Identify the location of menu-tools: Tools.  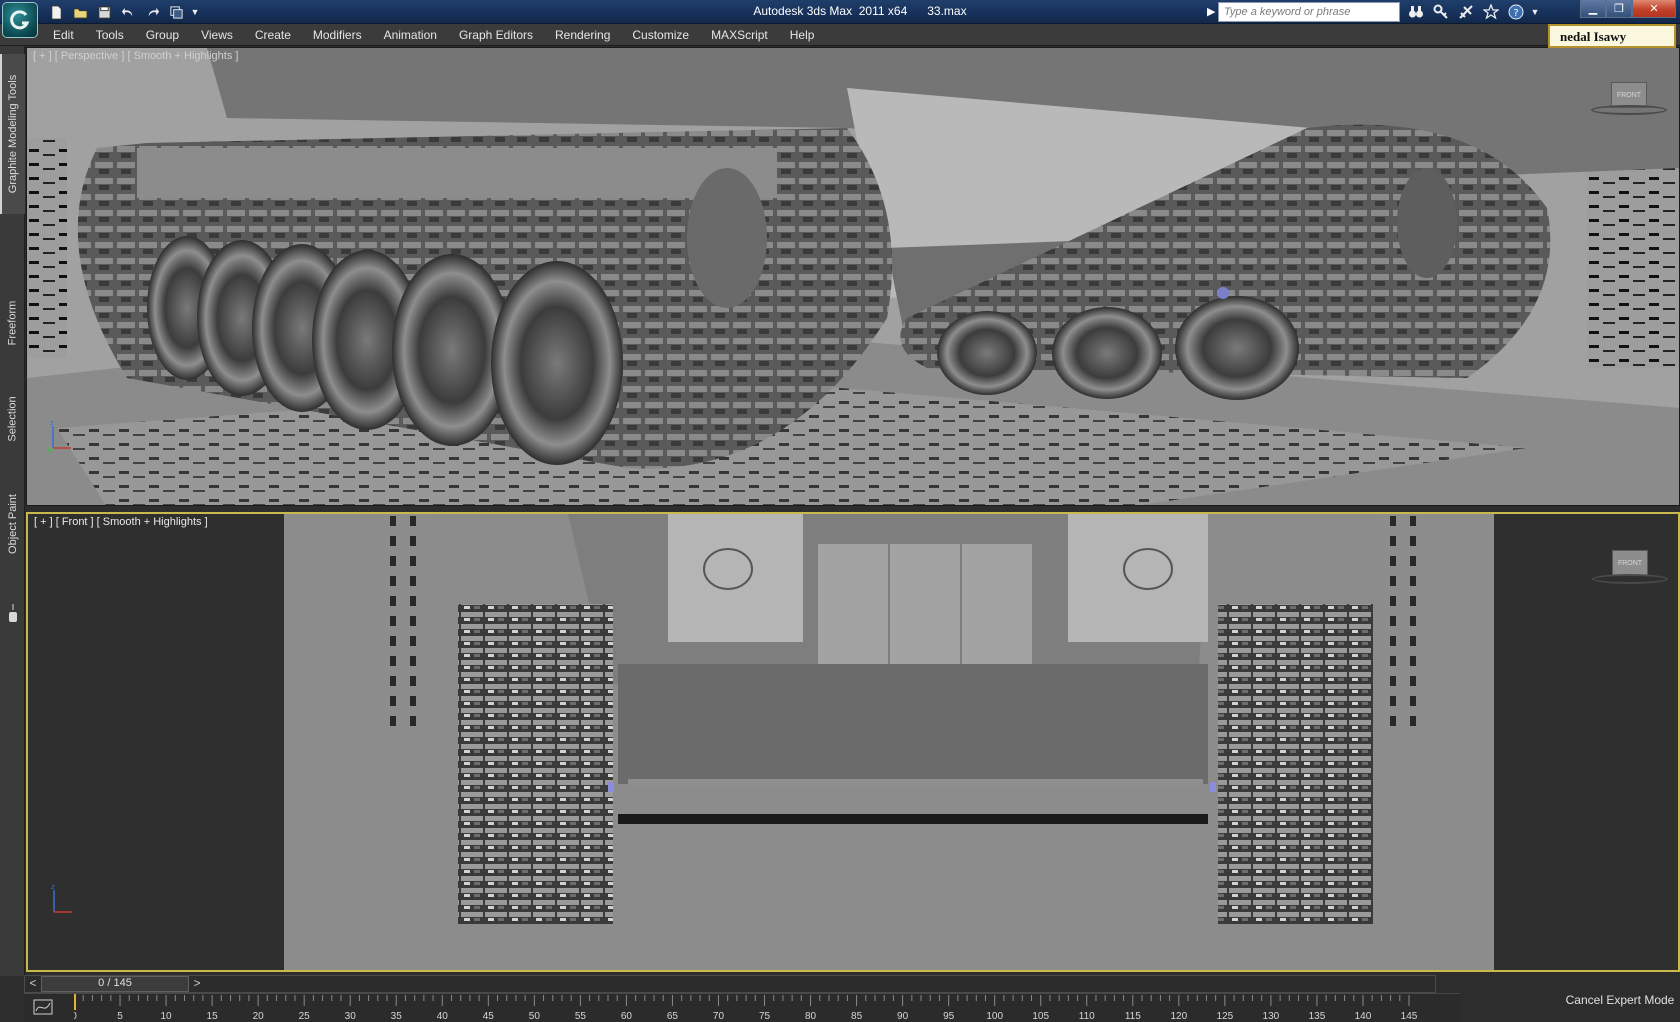
(110, 35).